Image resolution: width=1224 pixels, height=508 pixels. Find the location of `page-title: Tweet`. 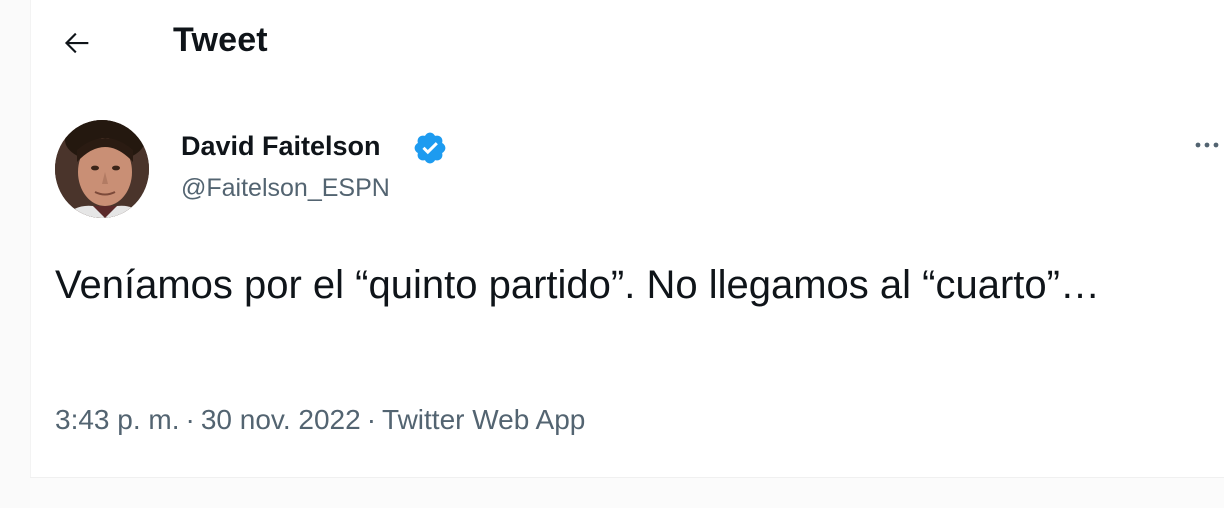

page-title: Tweet is located at coordinates (220, 40).